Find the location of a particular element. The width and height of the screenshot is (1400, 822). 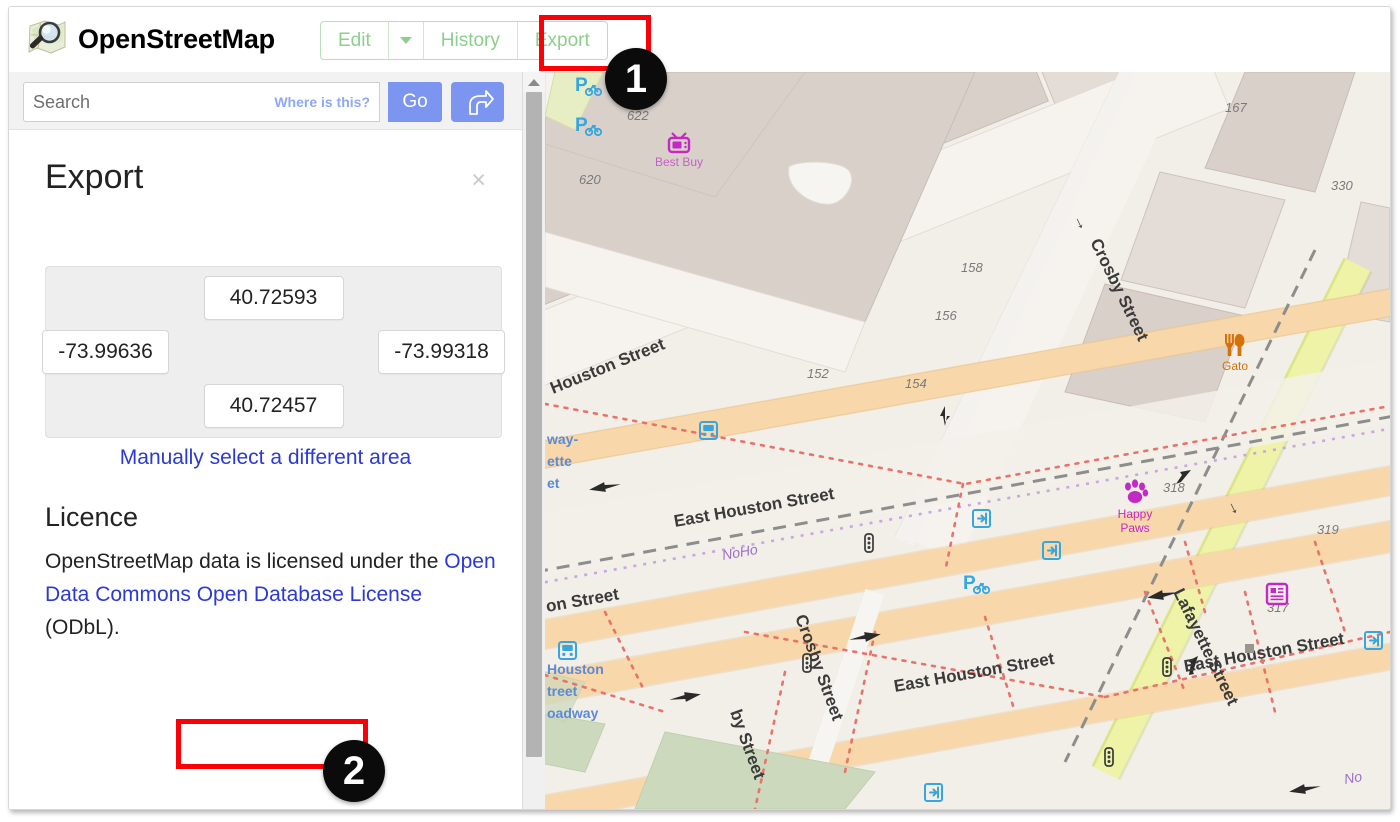

svg-text: Houston is located at coordinates (575, 669).